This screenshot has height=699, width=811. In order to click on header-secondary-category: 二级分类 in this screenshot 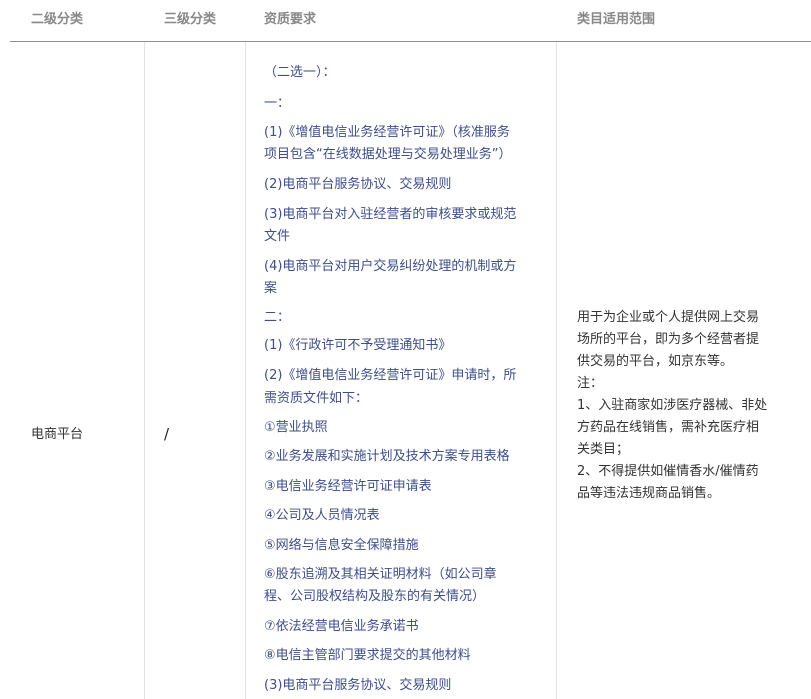, I will do `click(57, 19)`.